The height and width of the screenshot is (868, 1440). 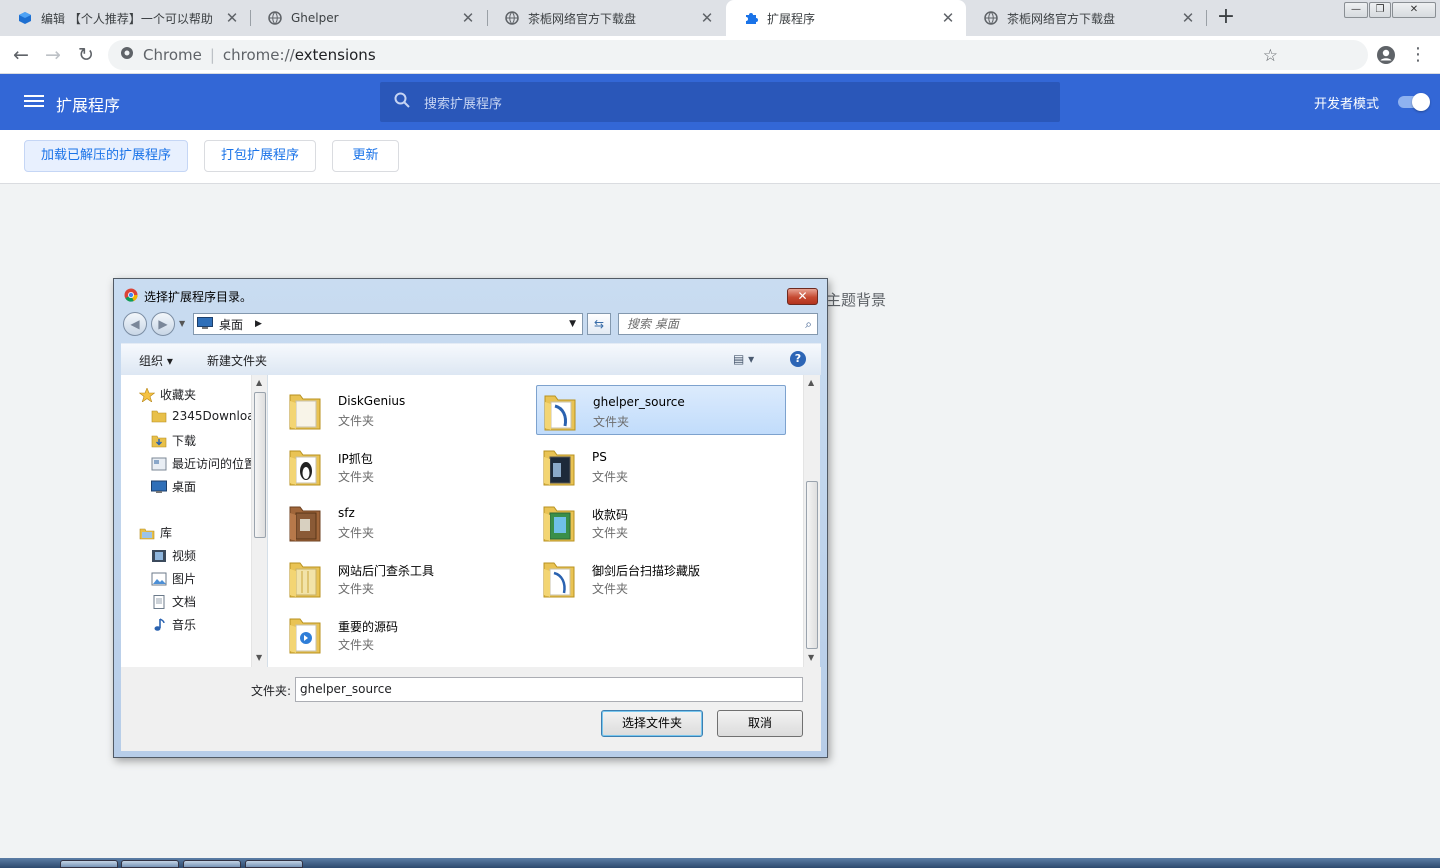 I want to click on update-button: 更新, so click(x=365, y=156).